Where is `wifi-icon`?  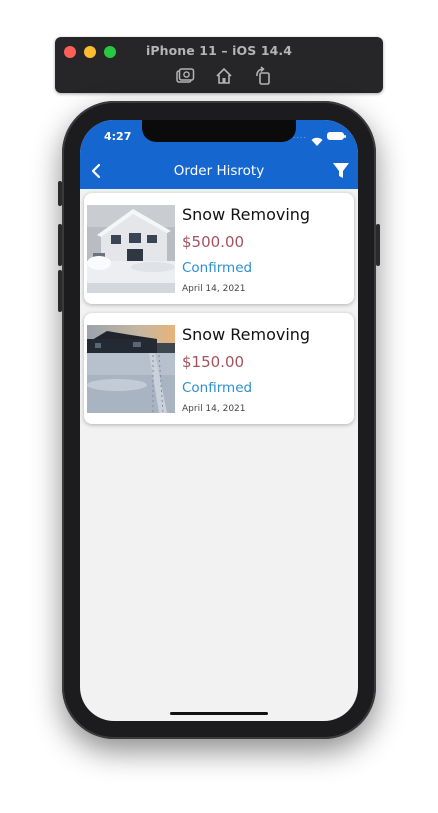
wifi-icon is located at coordinates (317, 138).